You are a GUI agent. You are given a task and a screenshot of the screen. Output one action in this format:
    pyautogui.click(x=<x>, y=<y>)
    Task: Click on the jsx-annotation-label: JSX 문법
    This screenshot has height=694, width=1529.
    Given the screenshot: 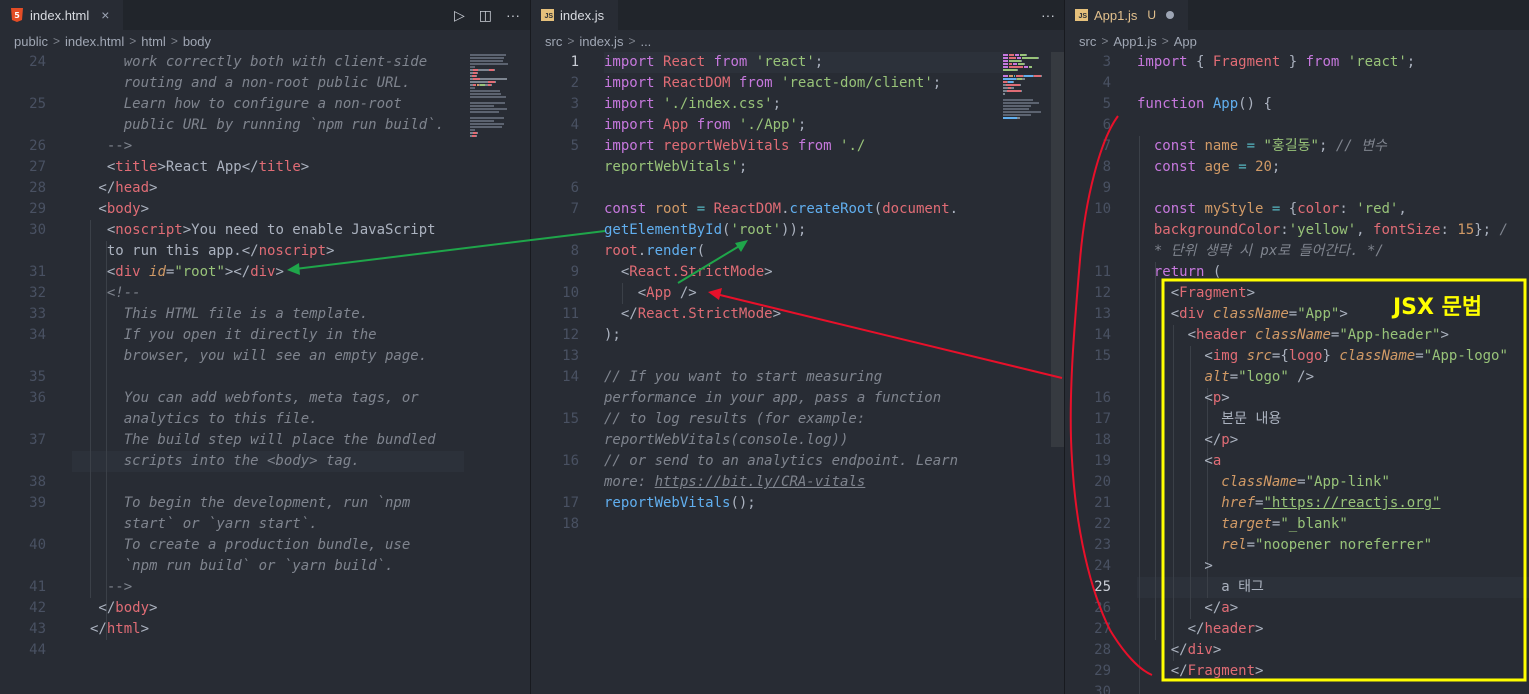 What is the action you would take?
    pyautogui.click(x=1438, y=307)
    